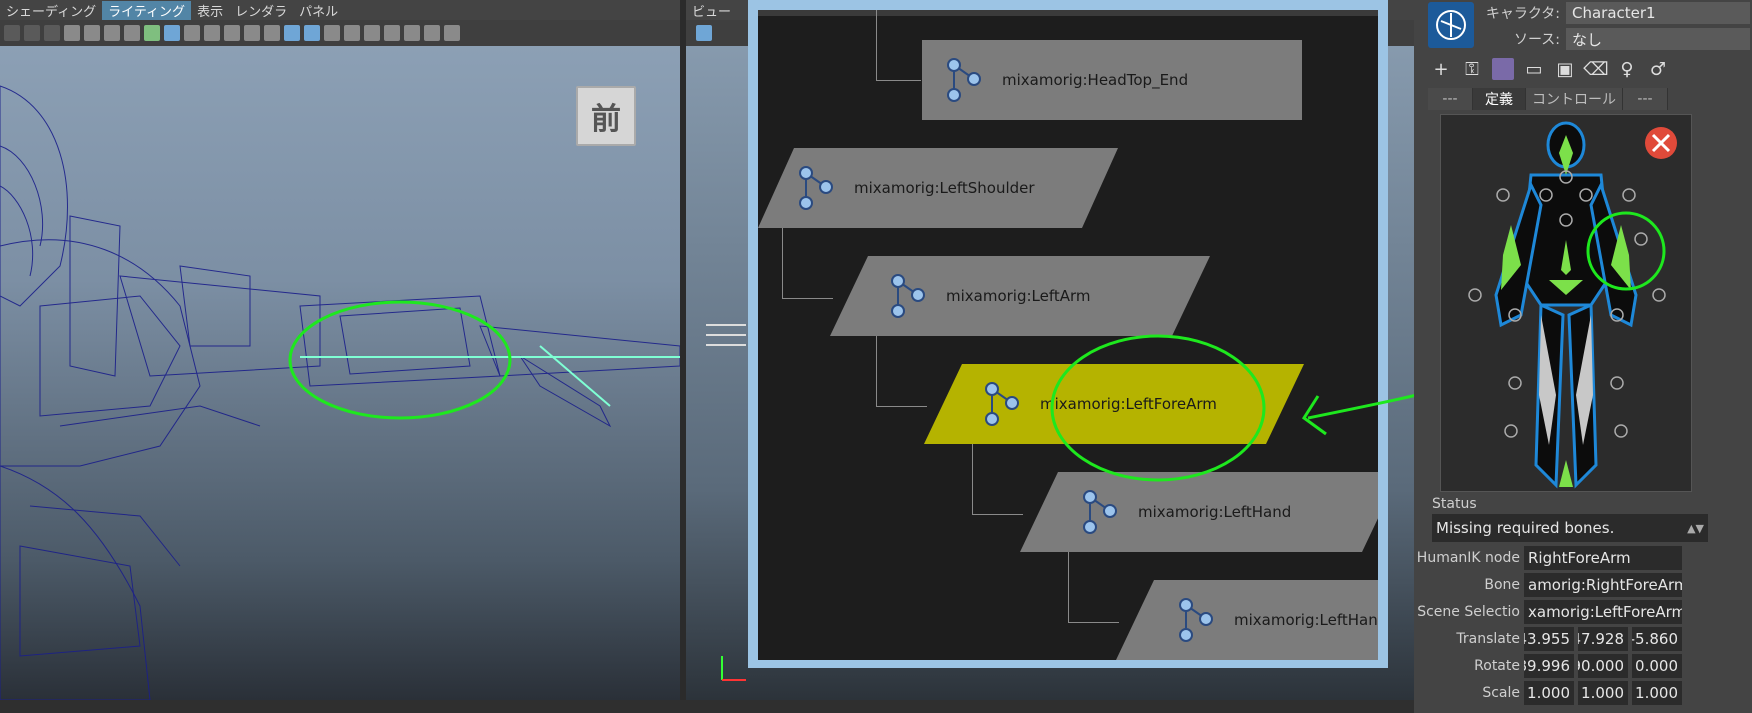 This screenshot has width=1752, height=713. What do you see at coordinates (312, 33) in the screenshot?
I see `smooth-shade-icon` at bounding box center [312, 33].